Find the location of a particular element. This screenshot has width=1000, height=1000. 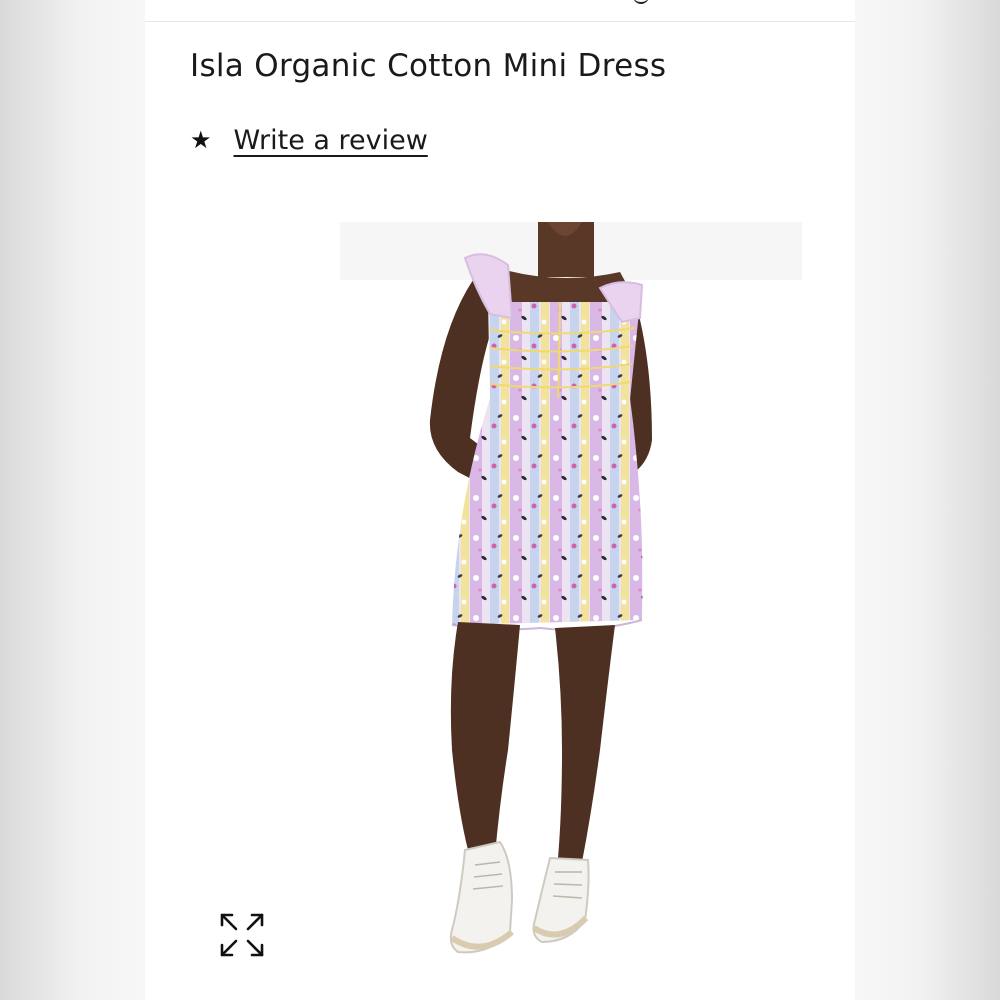

expand-image-button is located at coordinates (242, 935).